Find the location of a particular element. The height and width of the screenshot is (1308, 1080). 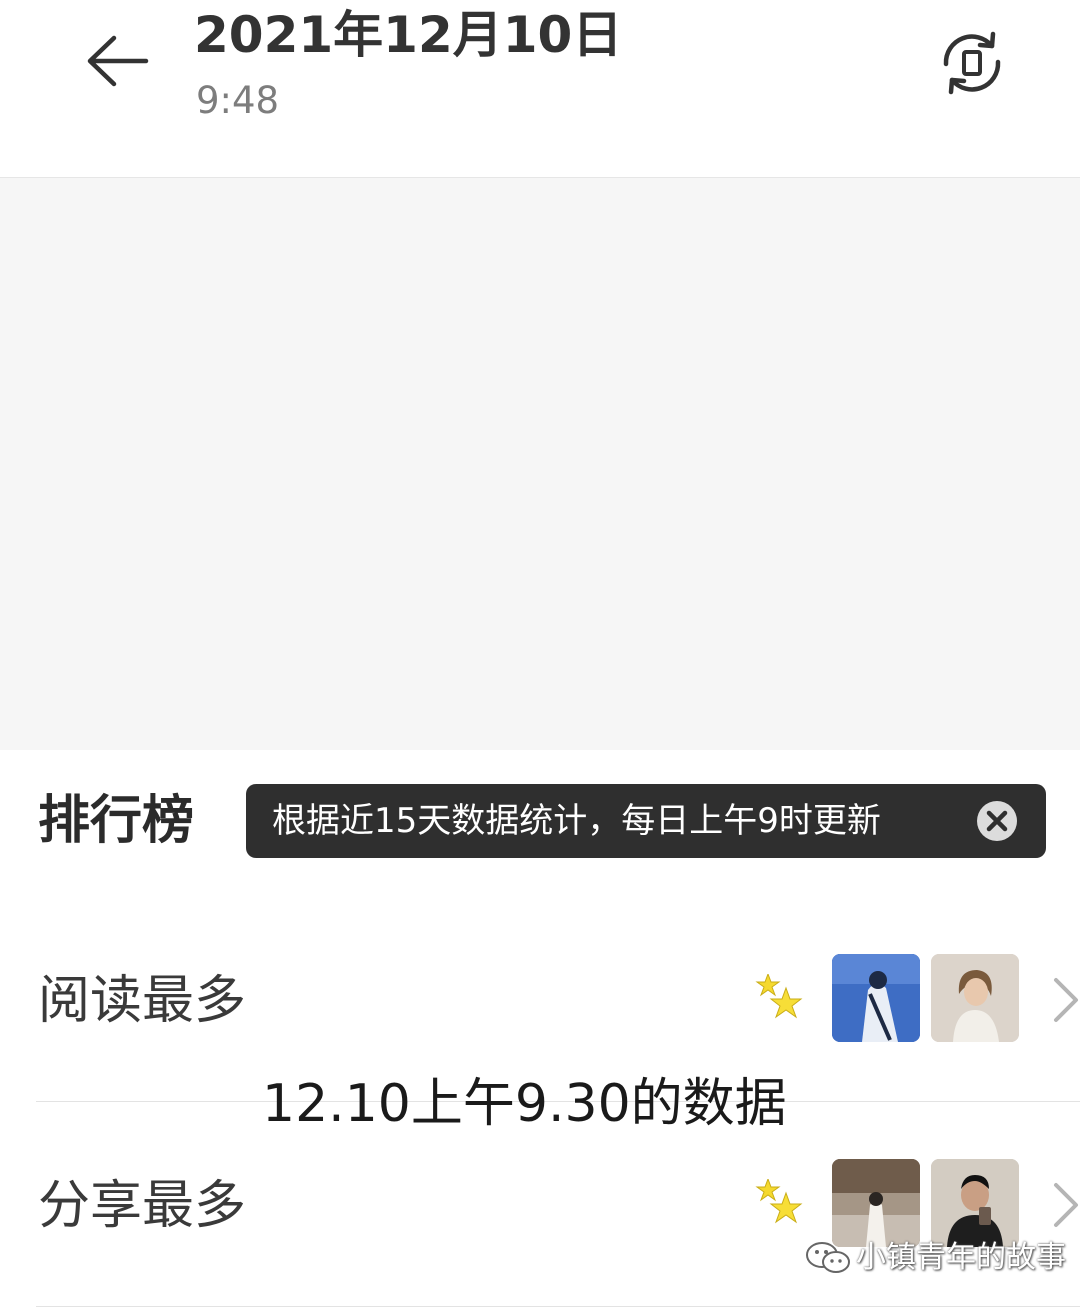

row-divider is located at coordinates (558, 1306).